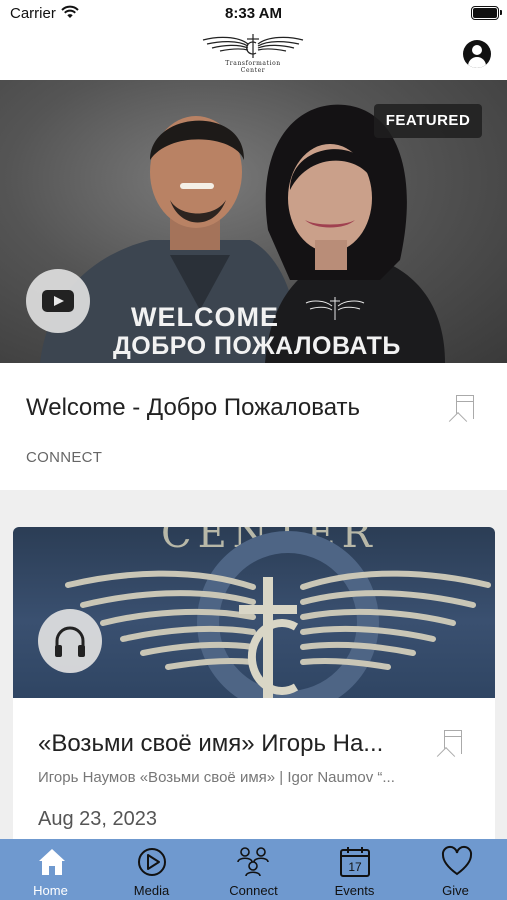 The width and height of the screenshot is (507, 900). What do you see at coordinates (253, 70) in the screenshot?
I see `logo-text-line2: Center` at bounding box center [253, 70].